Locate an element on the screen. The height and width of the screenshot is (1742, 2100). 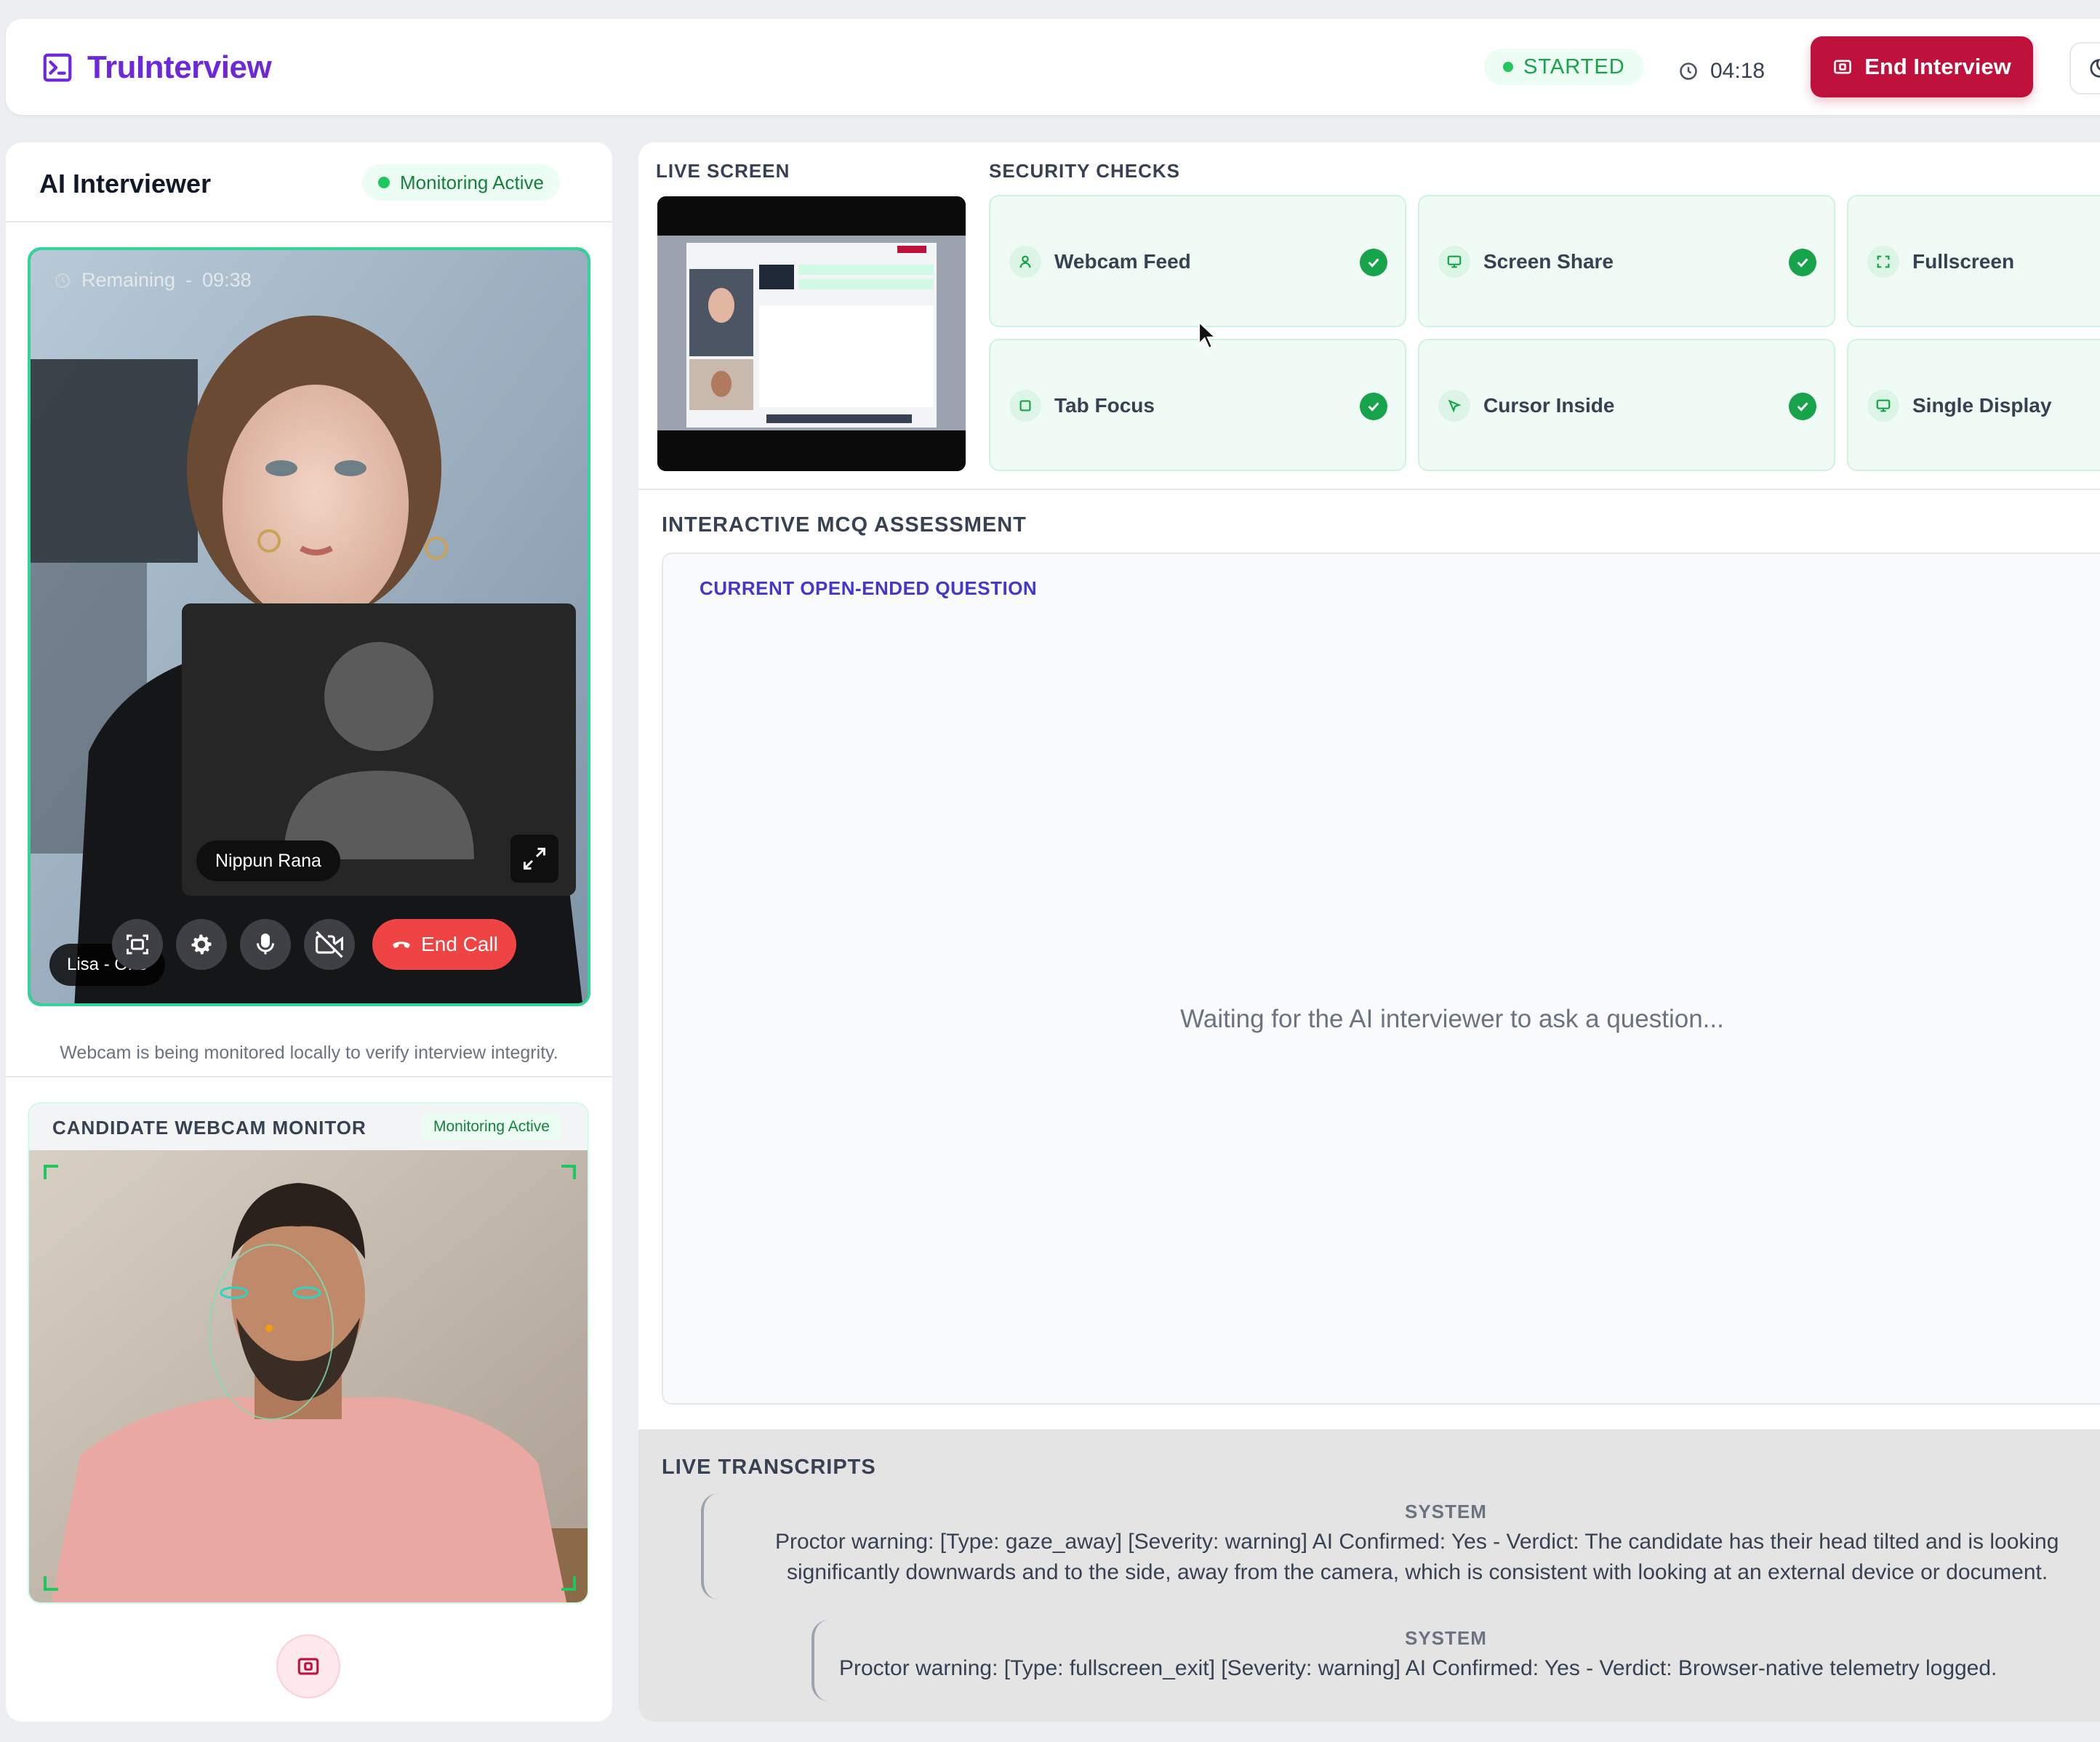
scan-icon is located at coordinates (137, 944).